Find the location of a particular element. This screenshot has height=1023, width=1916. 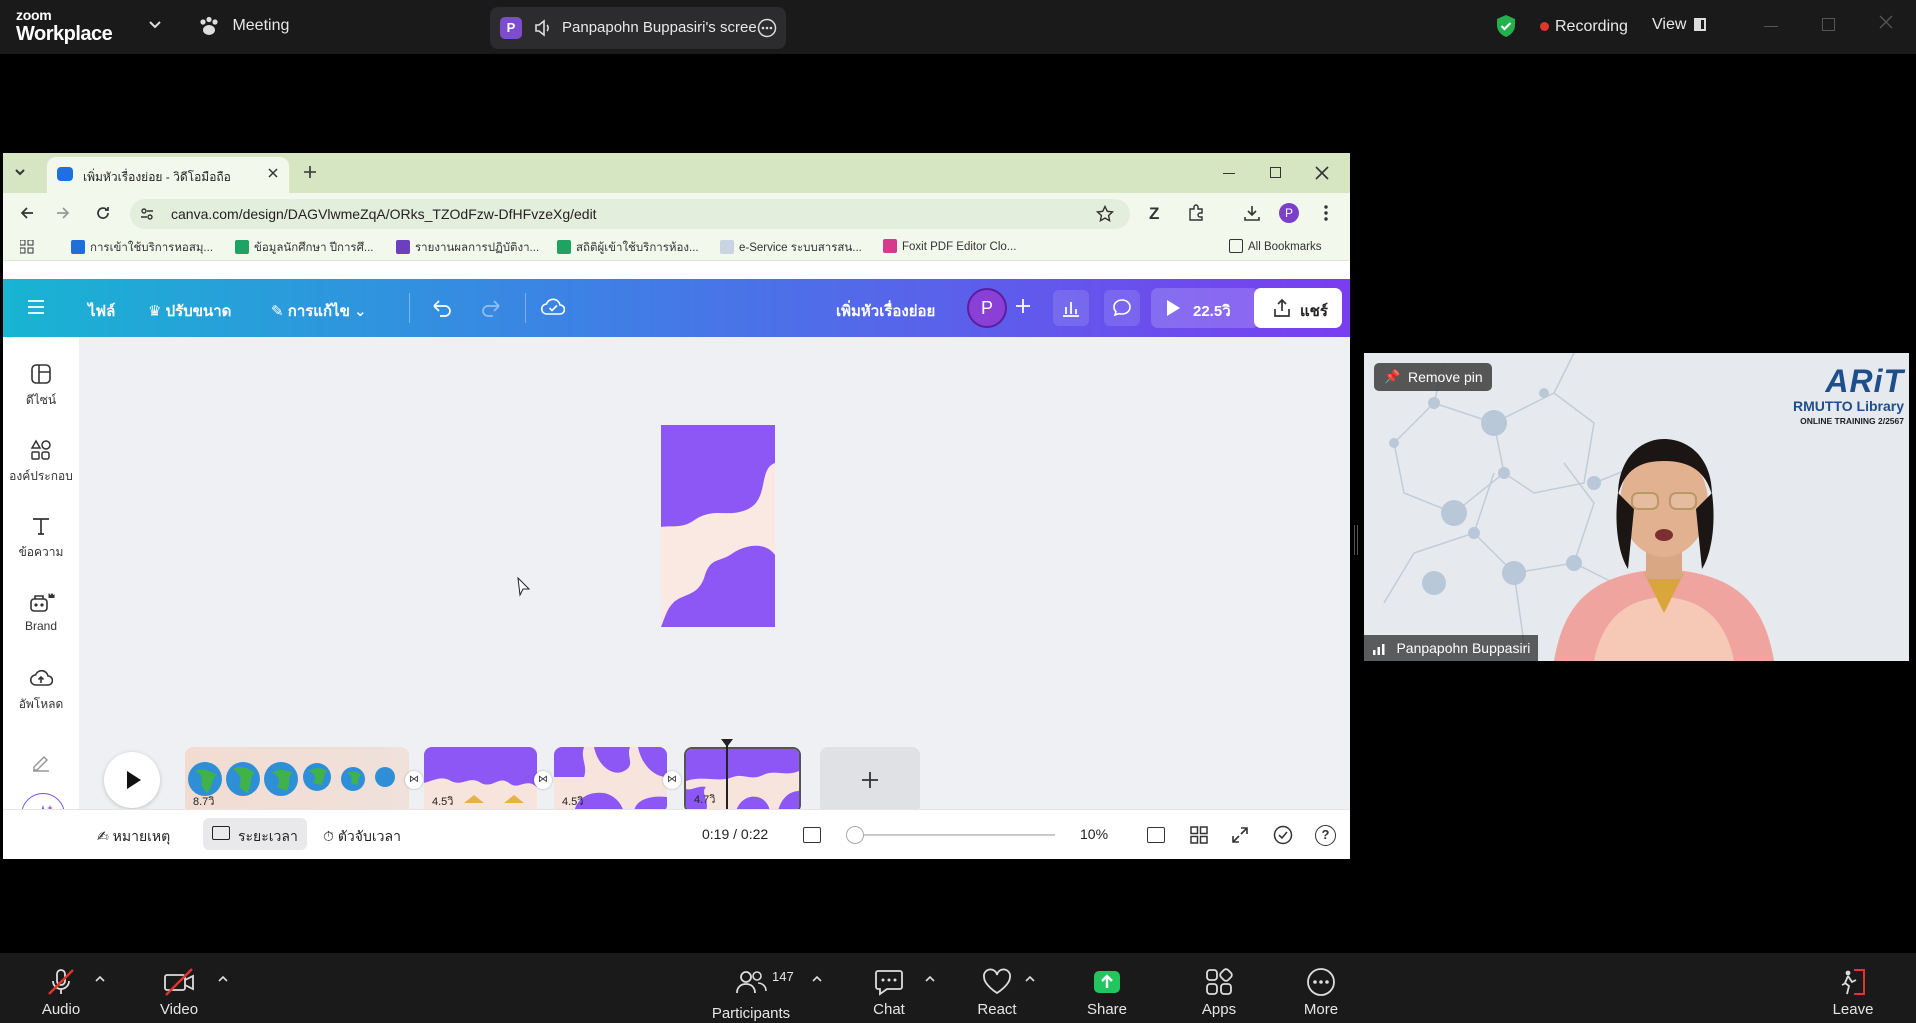

more-button: More is located at coordinates (1321, 992).